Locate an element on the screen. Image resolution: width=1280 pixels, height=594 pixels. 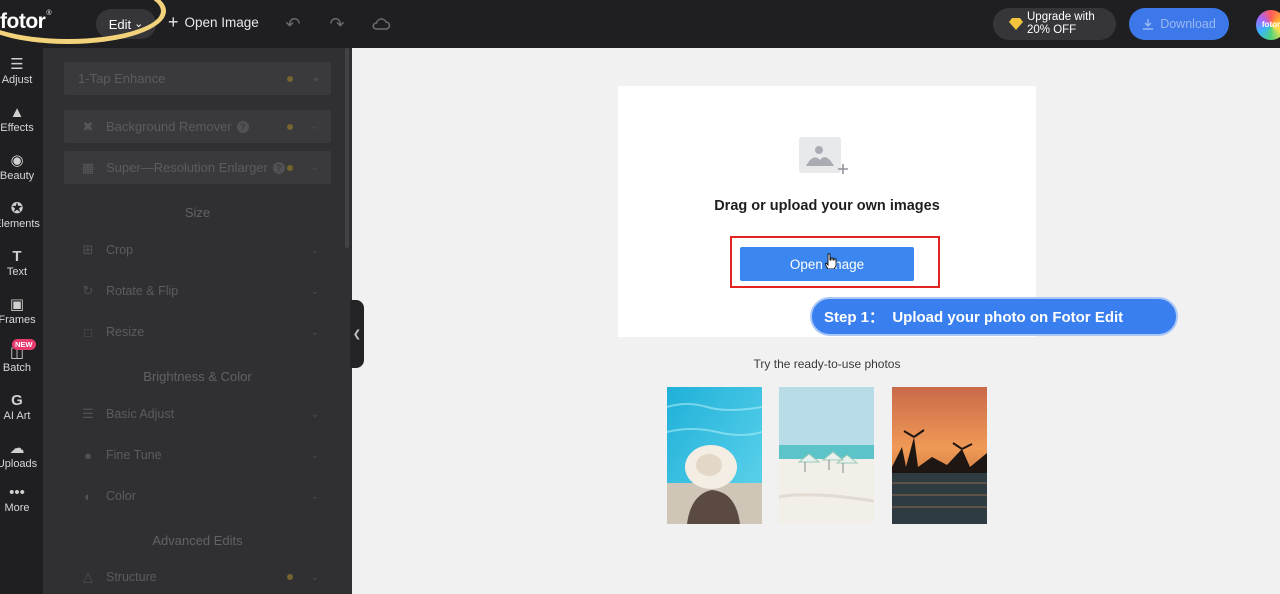
rail-label: Elements is located at coordinates (20, 224).